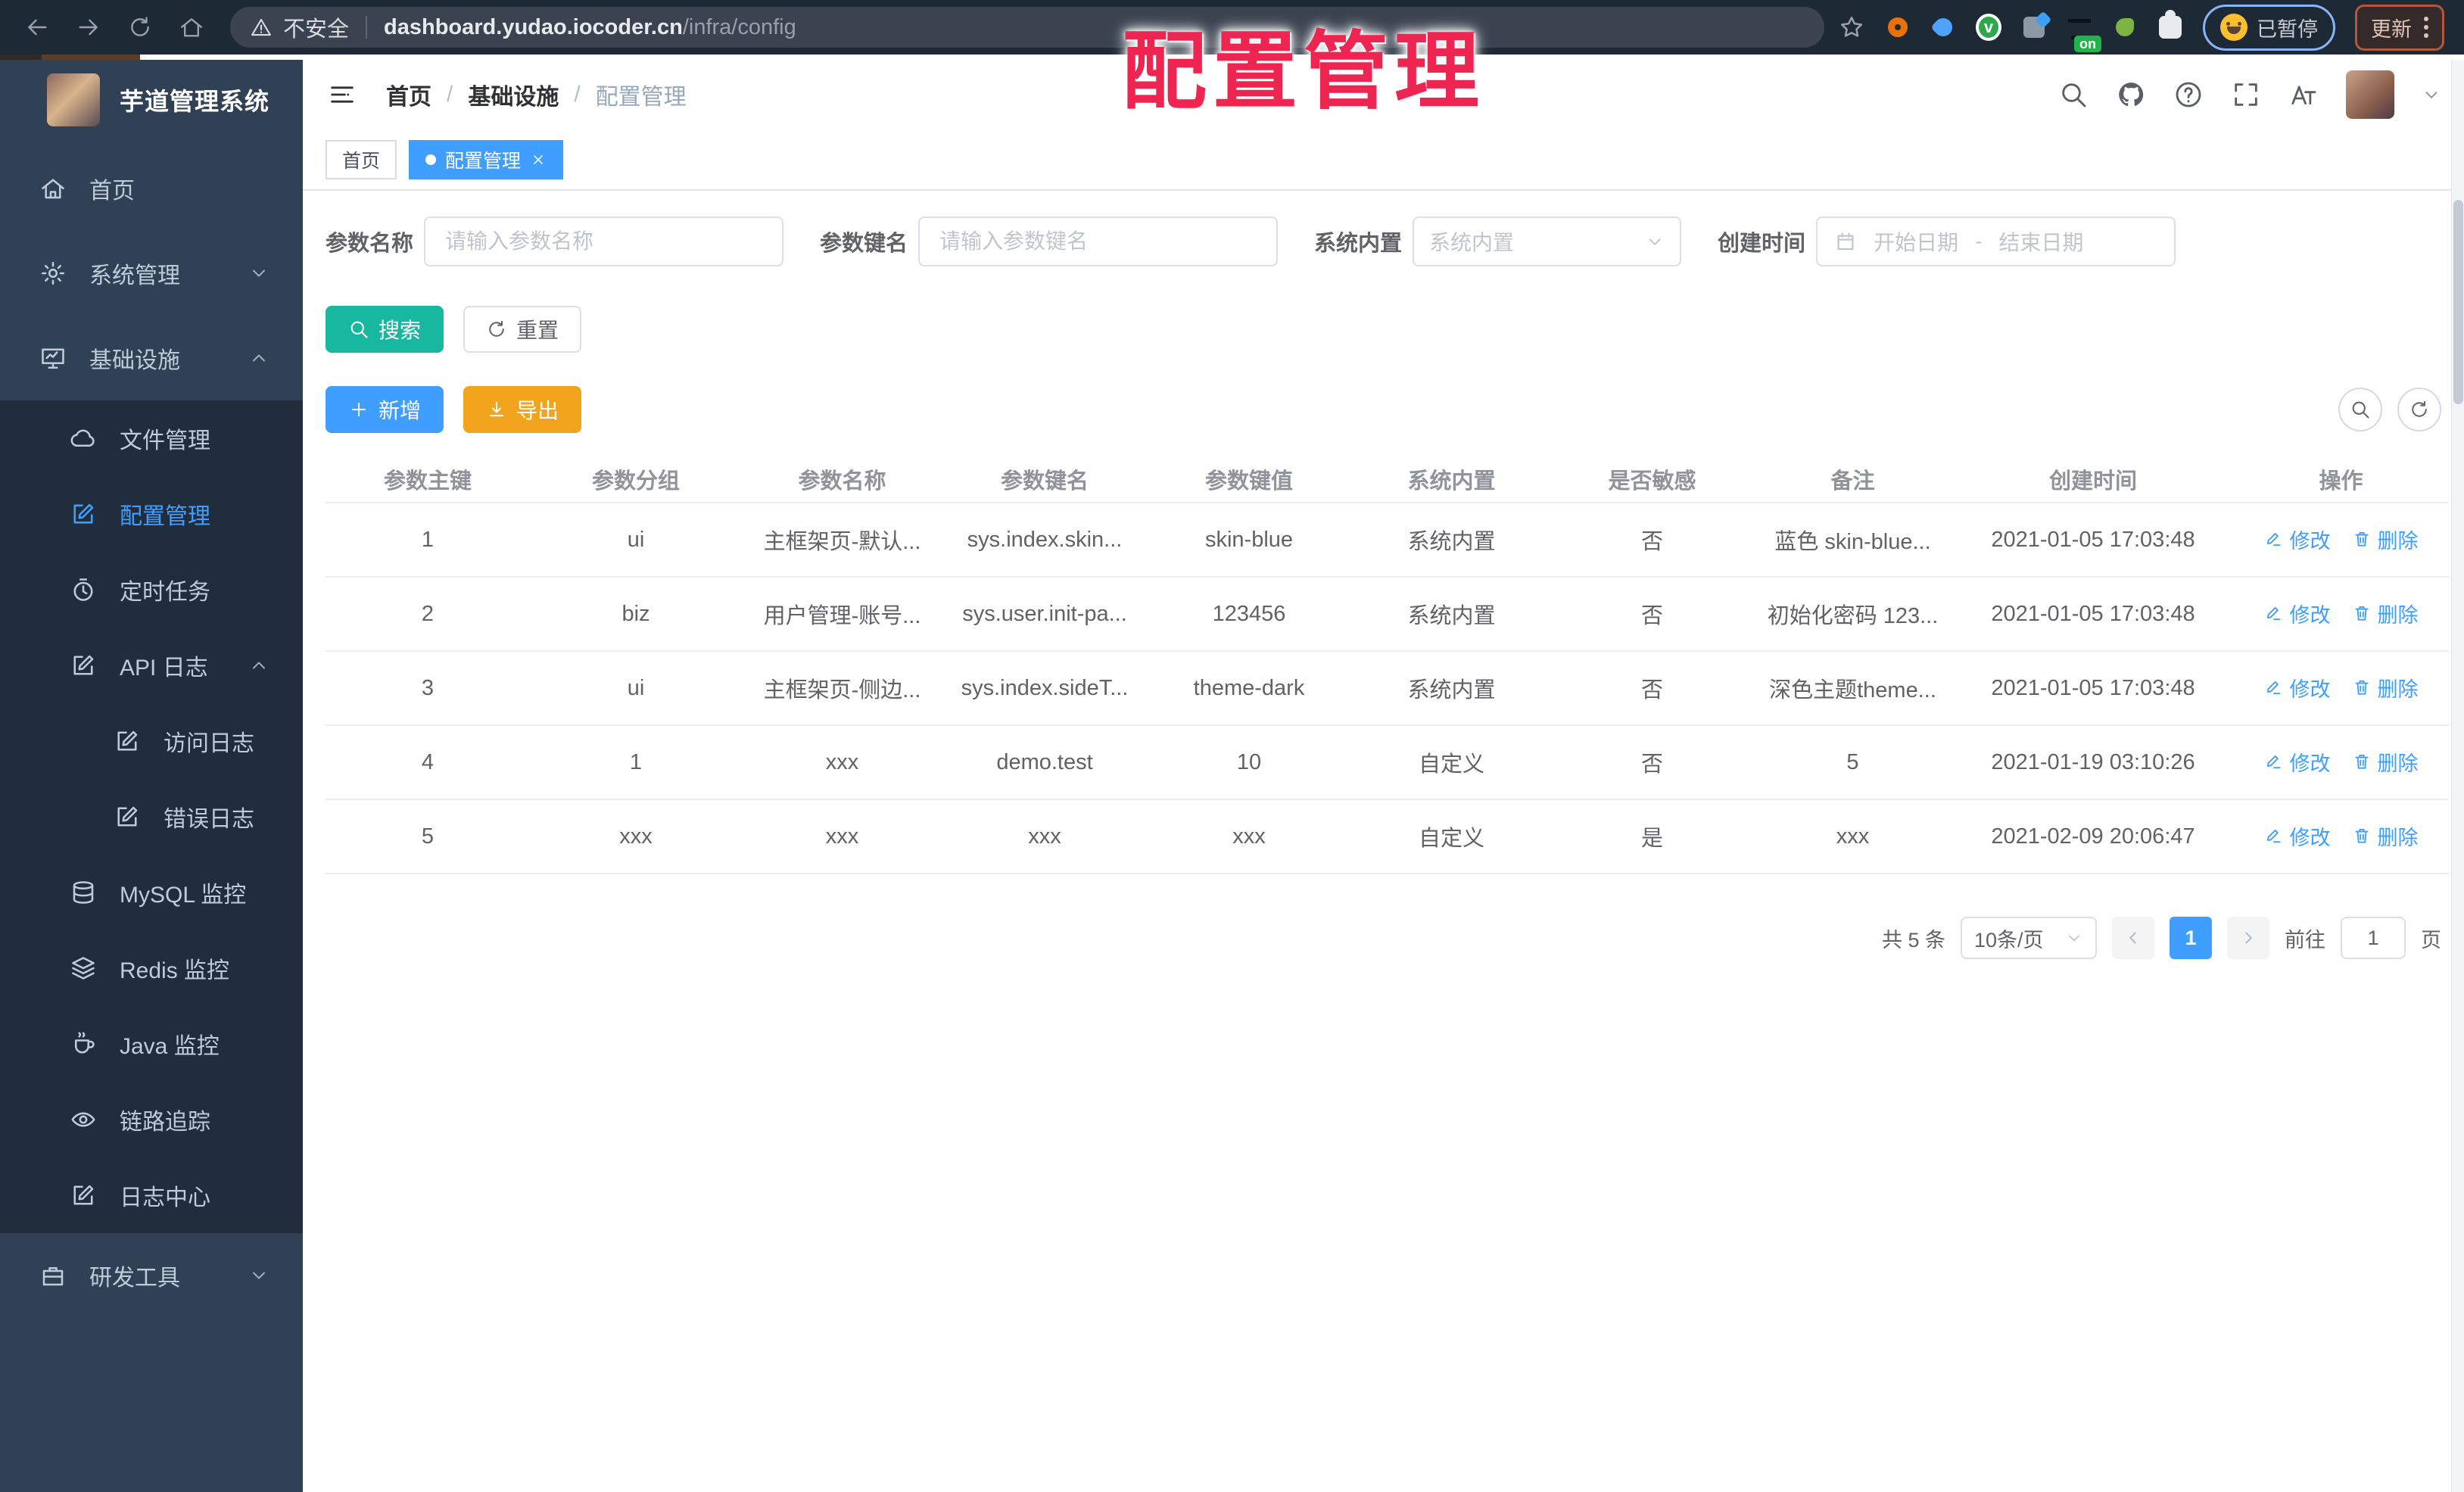  What do you see at coordinates (1988, 27) in the screenshot?
I see `extension-green-check-icon: v` at bounding box center [1988, 27].